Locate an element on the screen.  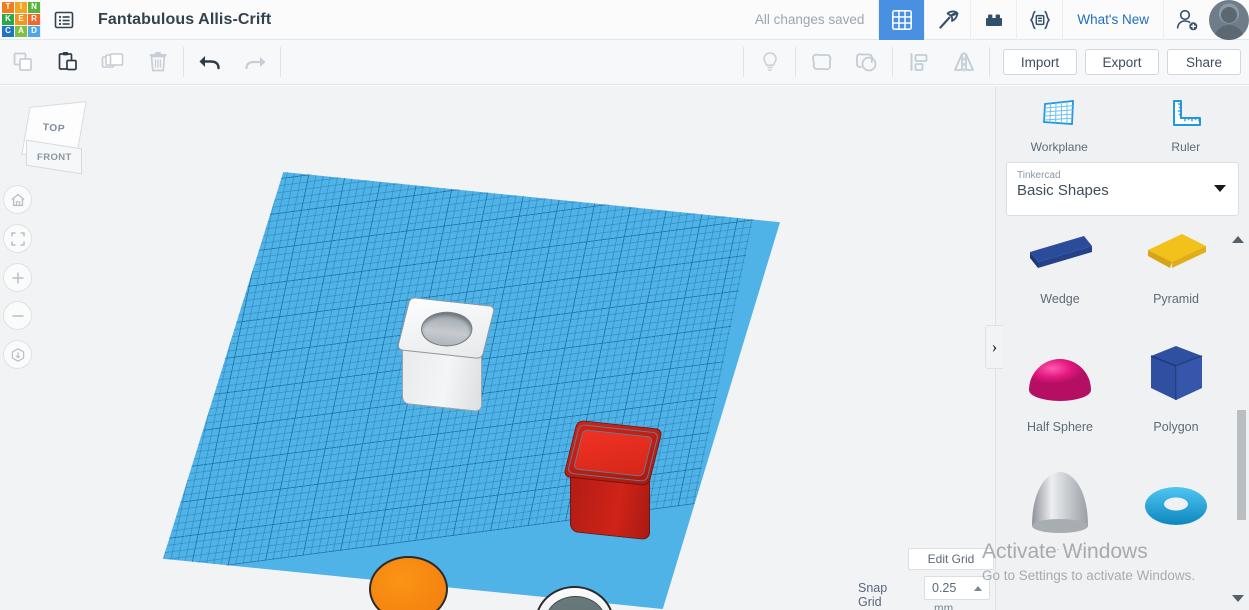
shape-row: Wedge Pyramid is located at coordinates (1123, 250).